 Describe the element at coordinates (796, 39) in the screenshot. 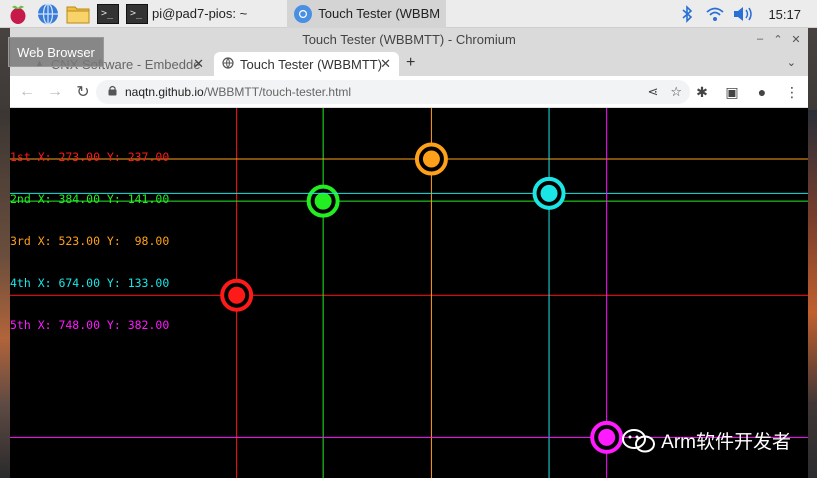

I see `close-window-icon: ✕` at that location.